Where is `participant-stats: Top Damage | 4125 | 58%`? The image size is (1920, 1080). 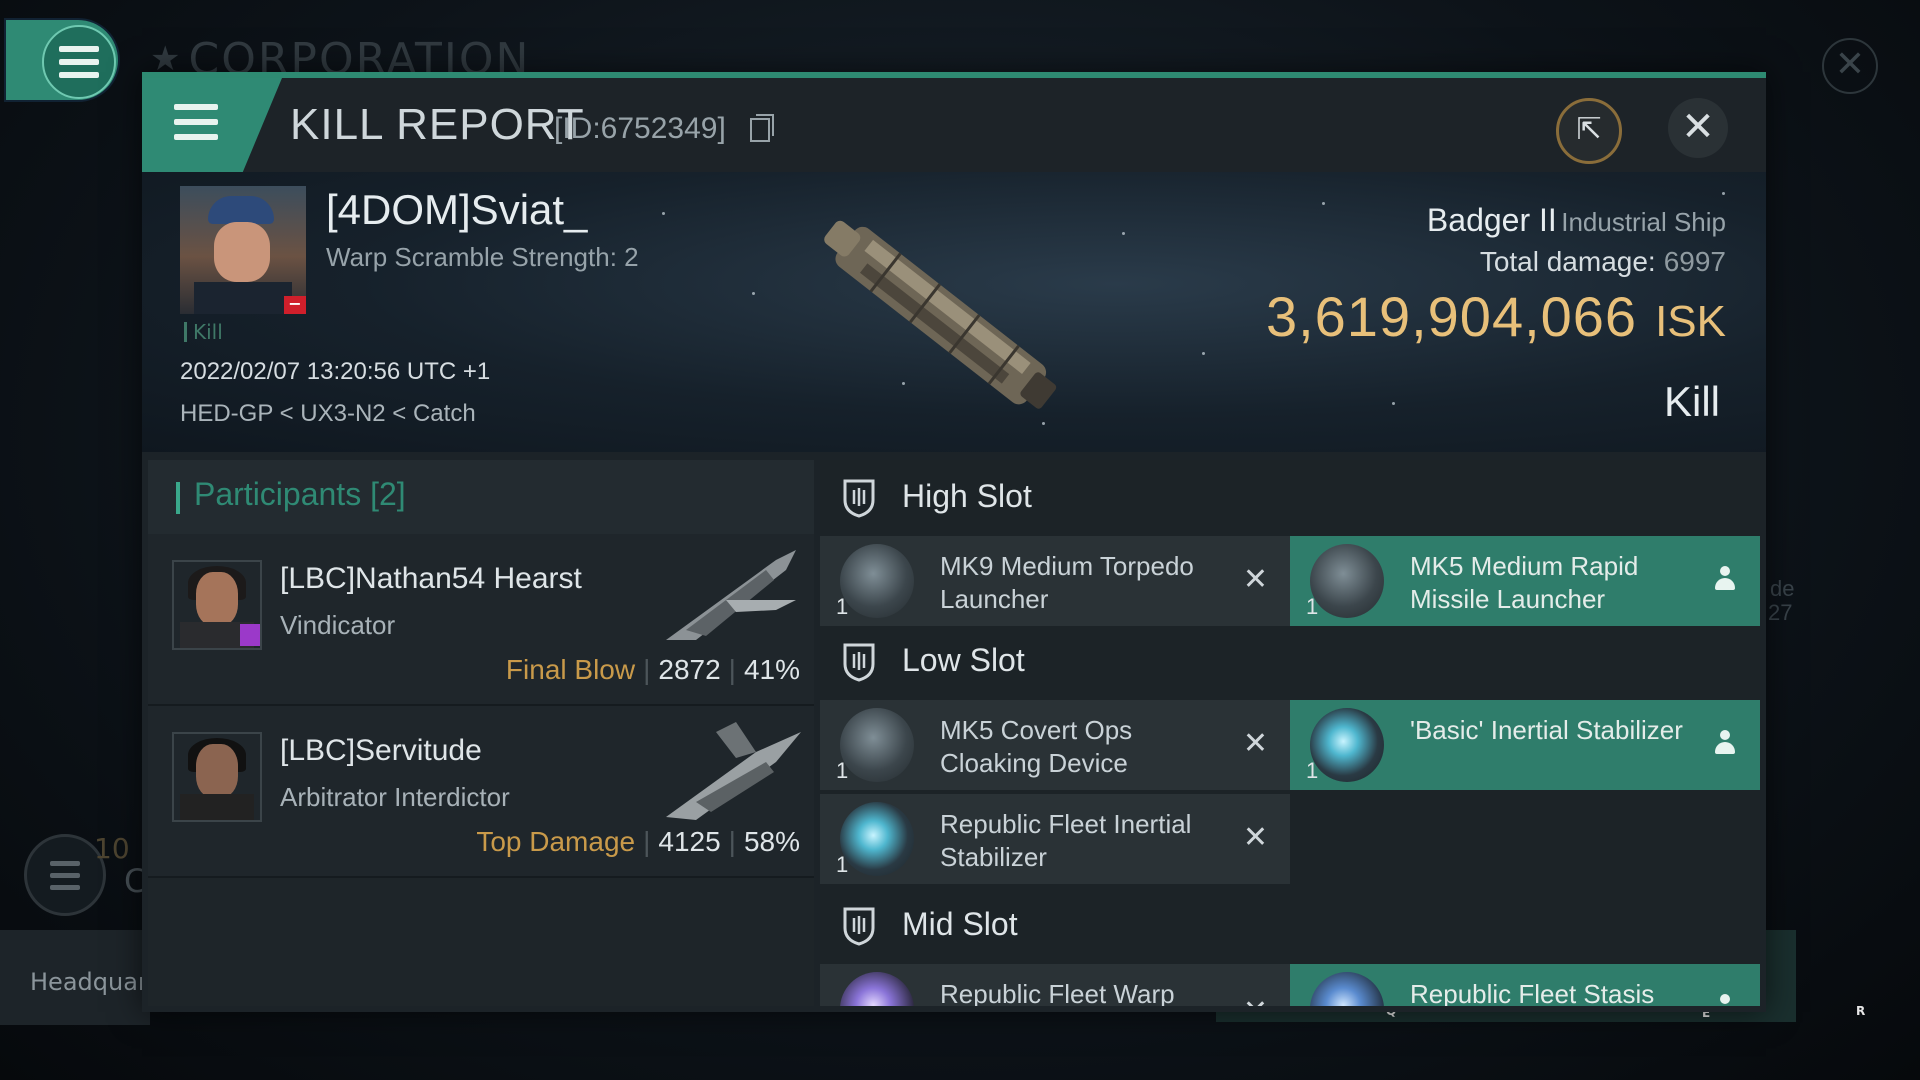 participant-stats: Top Damage | 4125 | 58% is located at coordinates (638, 841).